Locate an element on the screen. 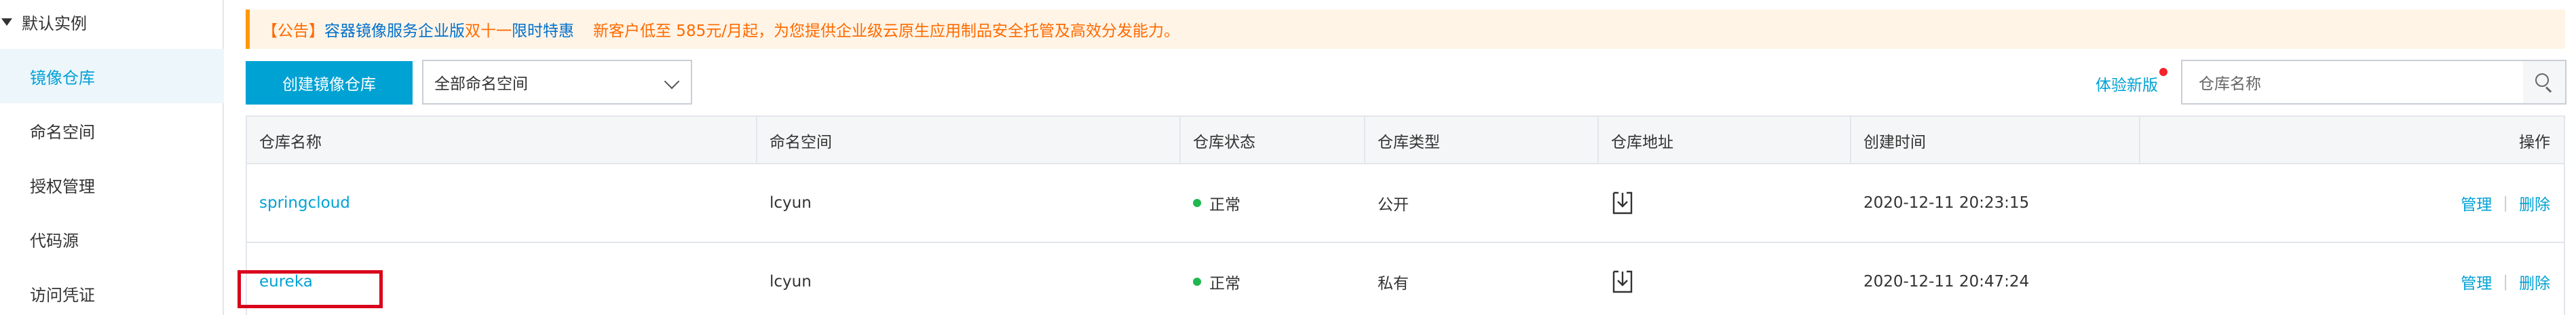  namespace-select-value: 全部命名空间 is located at coordinates (481, 84).